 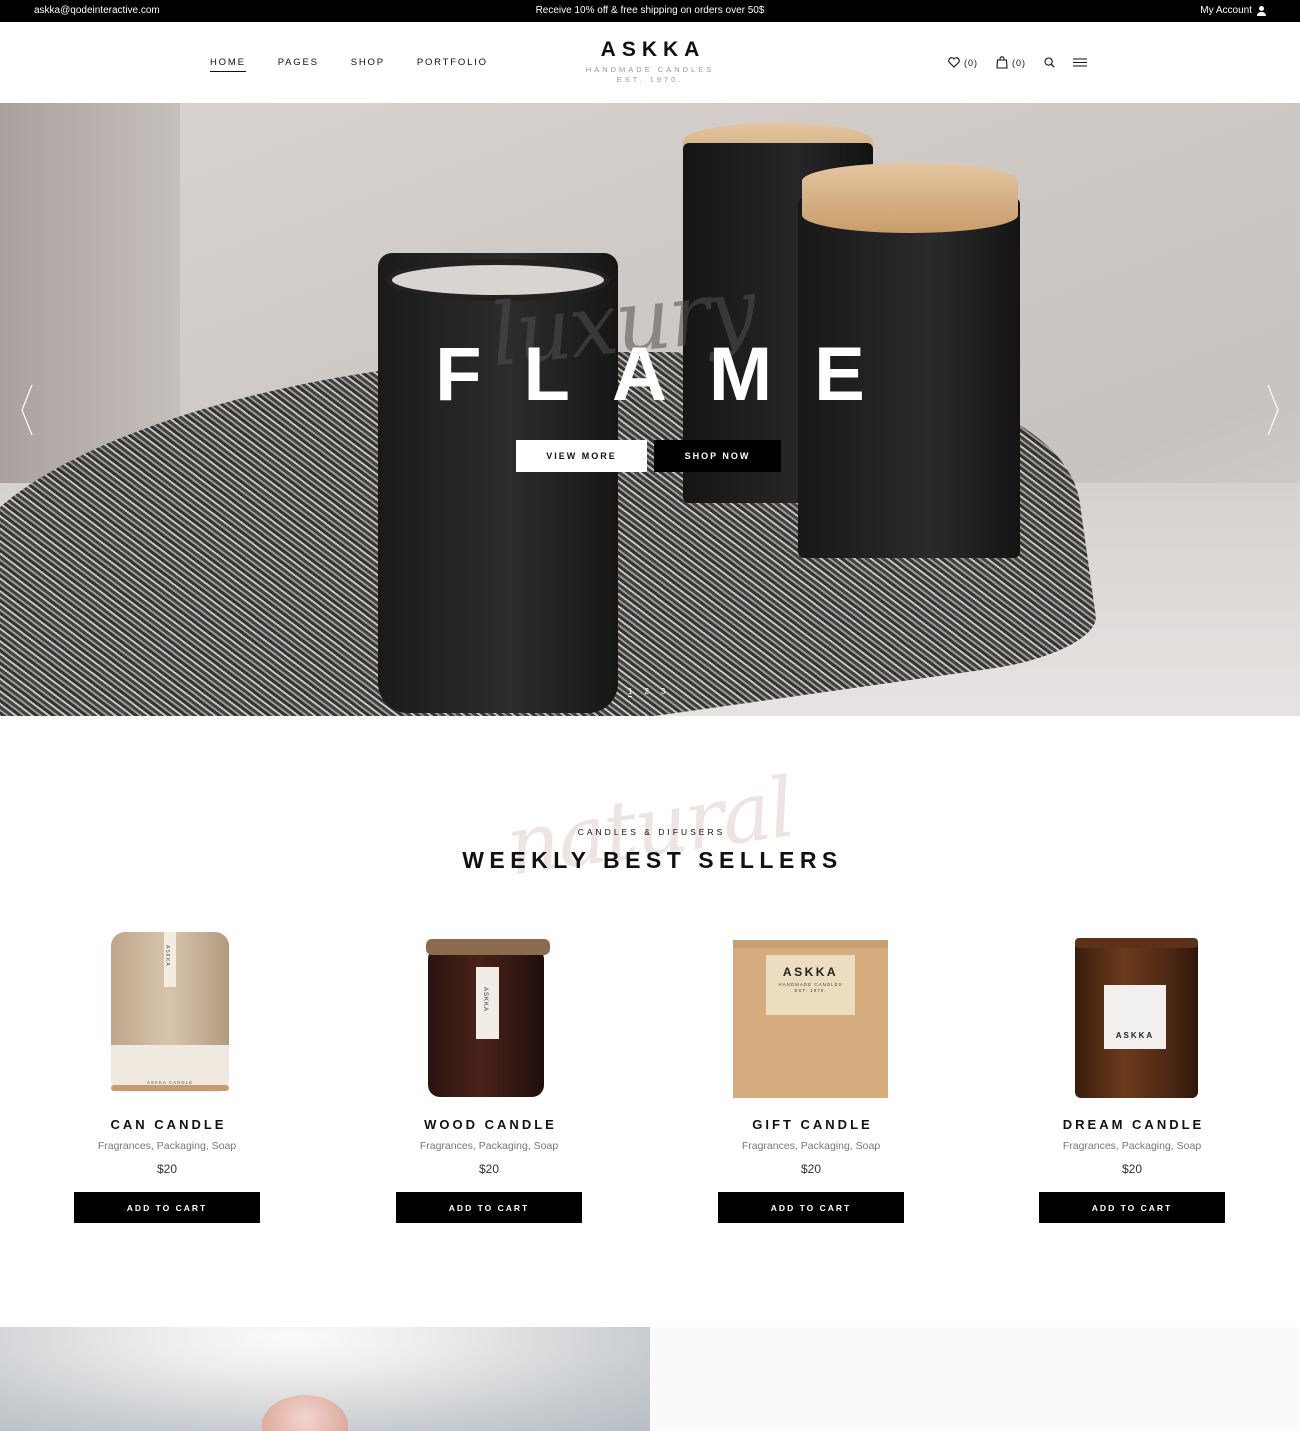 What do you see at coordinates (488, 1018) in the screenshot?
I see `wood-candle-image` at bounding box center [488, 1018].